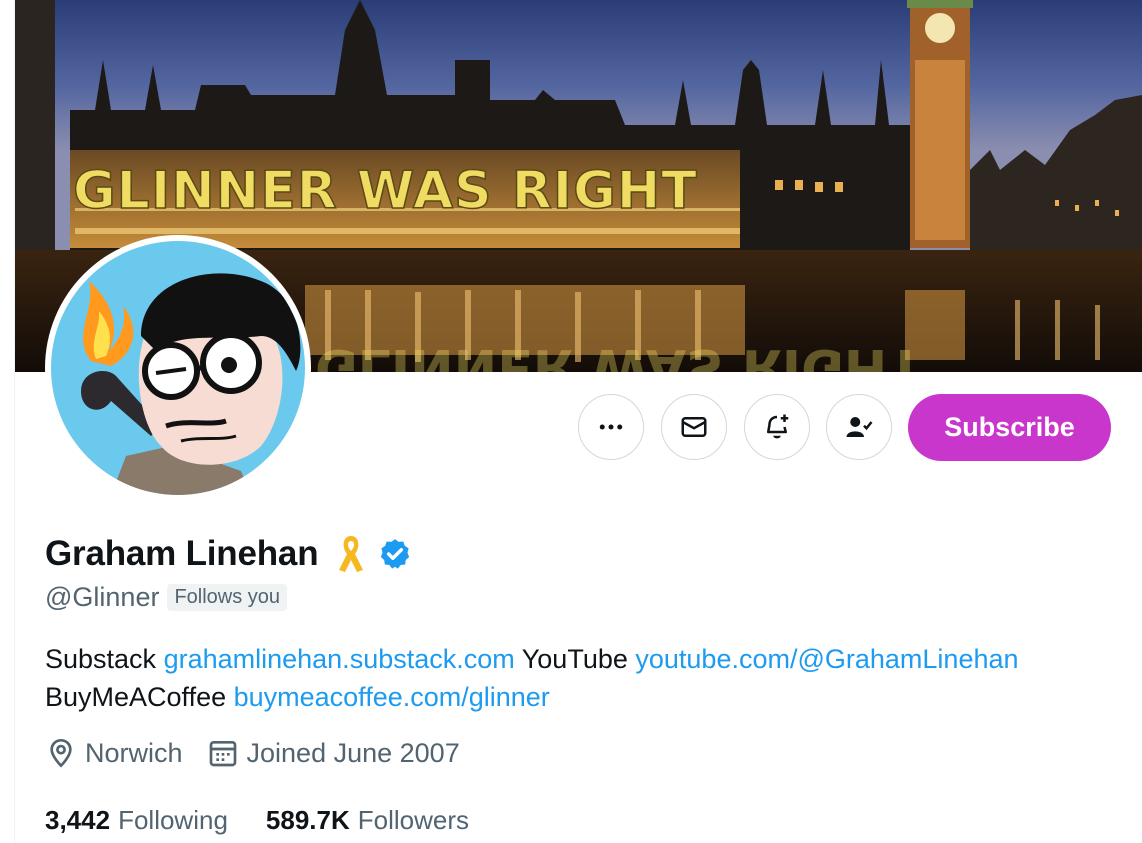 The image size is (1142, 843). I want to click on following-count: 3,442, so click(78, 820).